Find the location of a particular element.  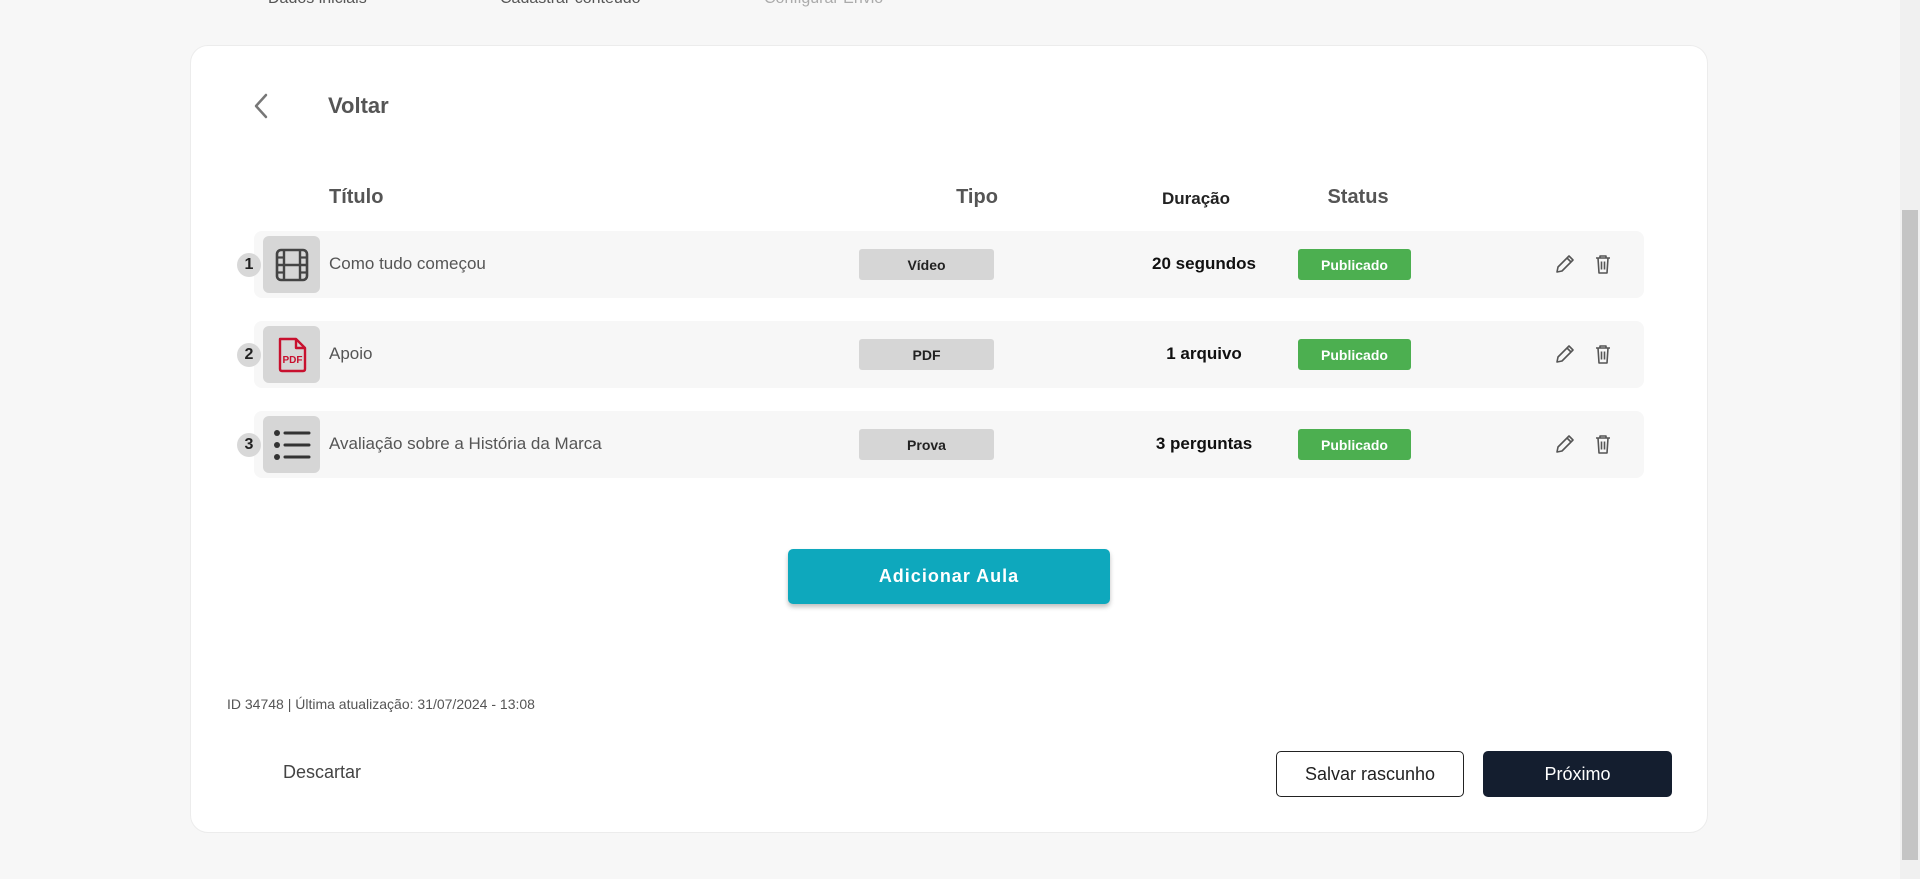

save-draft-button: Salvar rascunho is located at coordinates (1370, 774).